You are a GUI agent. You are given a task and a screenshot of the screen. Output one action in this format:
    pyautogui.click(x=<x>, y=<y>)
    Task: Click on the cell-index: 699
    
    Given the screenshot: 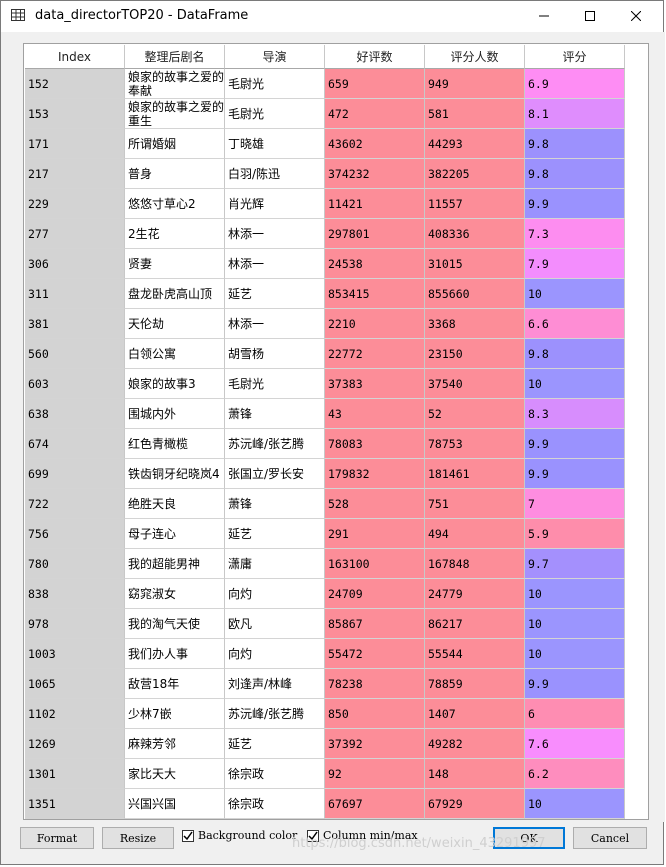 What is the action you would take?
    pyautogui.click(x=75, y=474)
    